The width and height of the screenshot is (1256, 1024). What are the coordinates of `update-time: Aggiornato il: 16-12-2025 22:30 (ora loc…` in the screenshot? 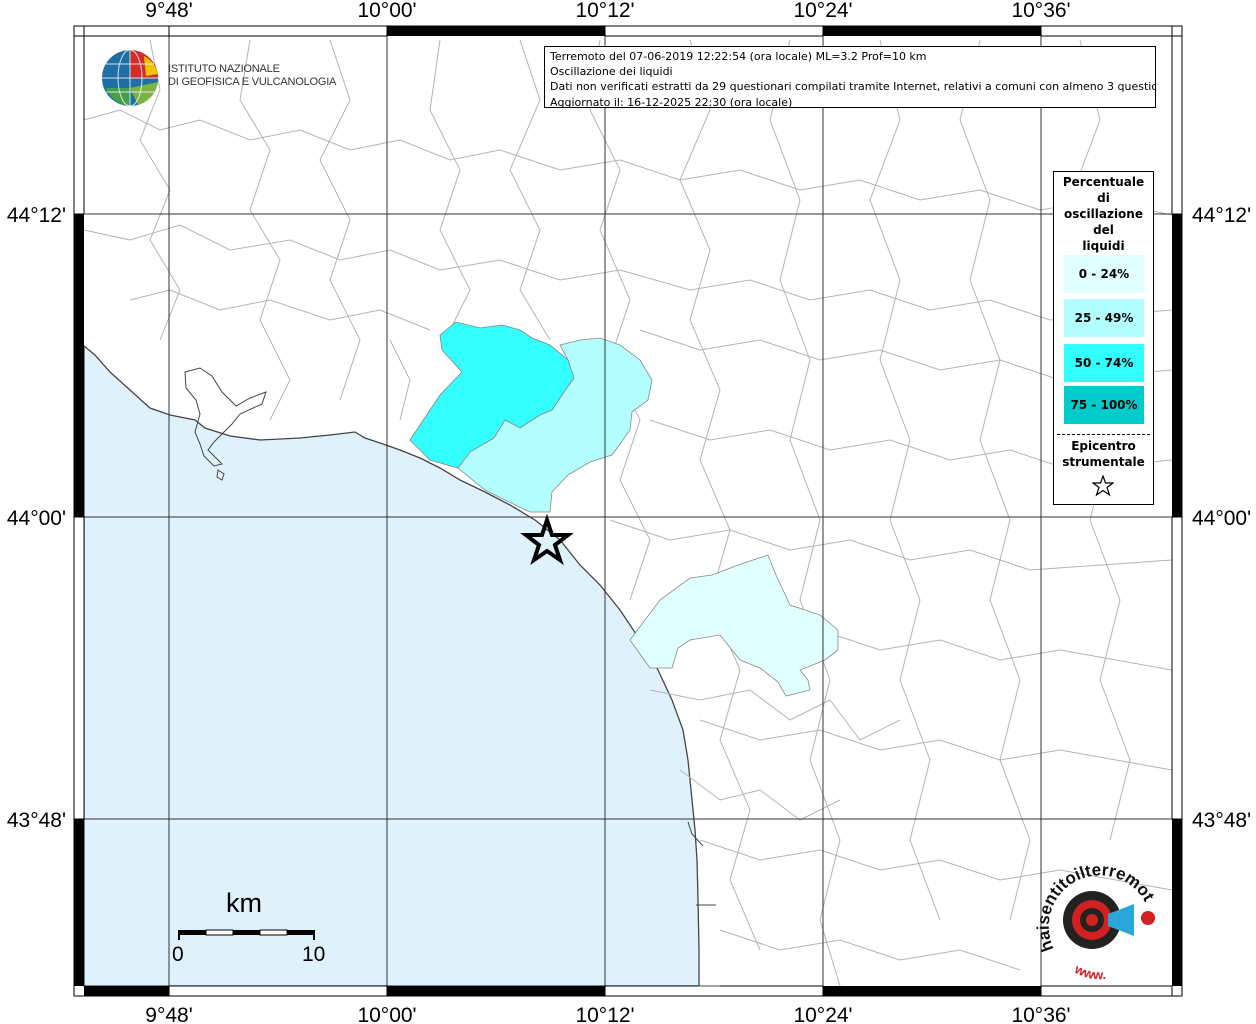 It's located at (671, 101).